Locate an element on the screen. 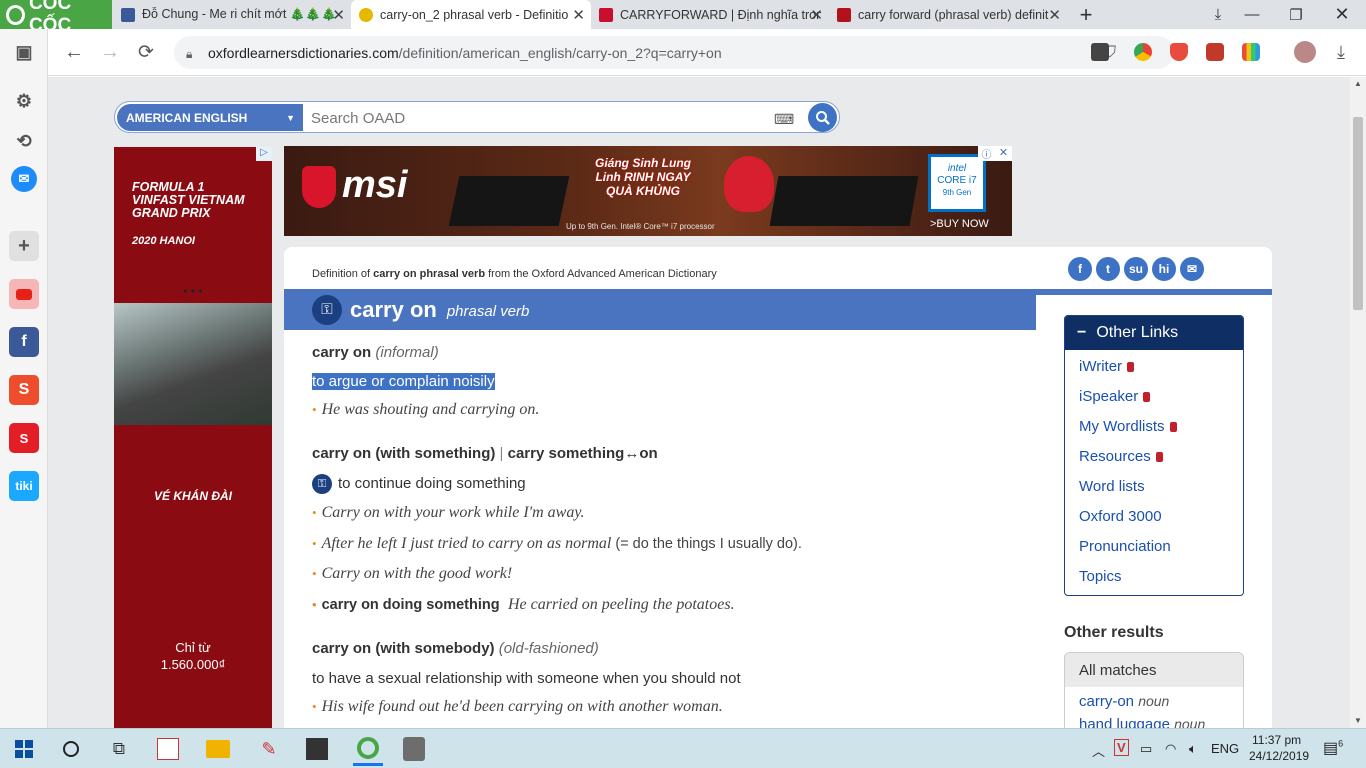 This screenshot has height=768, width=1366. profile-avatar is located at coordinates (1305, 52).